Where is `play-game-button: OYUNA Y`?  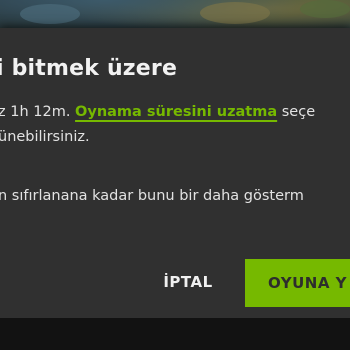
play-game-button: OYUNA Y is located at coordinates (297, 283).